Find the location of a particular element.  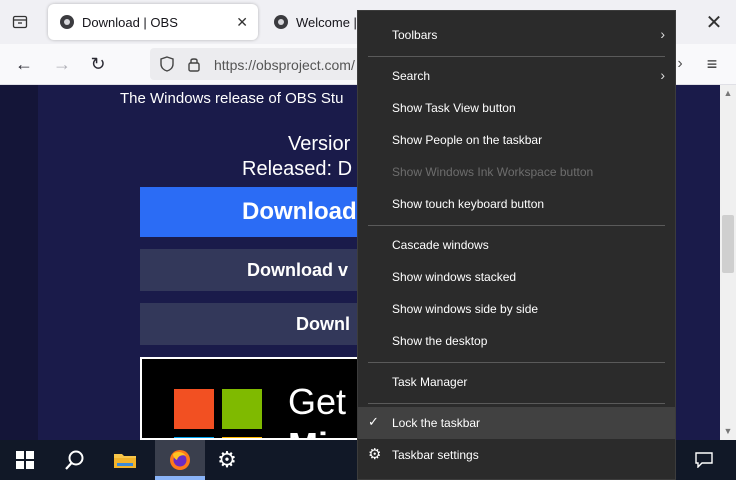

menu-item-show-task-view: Show Task View button is located at coordinates (516, 108).